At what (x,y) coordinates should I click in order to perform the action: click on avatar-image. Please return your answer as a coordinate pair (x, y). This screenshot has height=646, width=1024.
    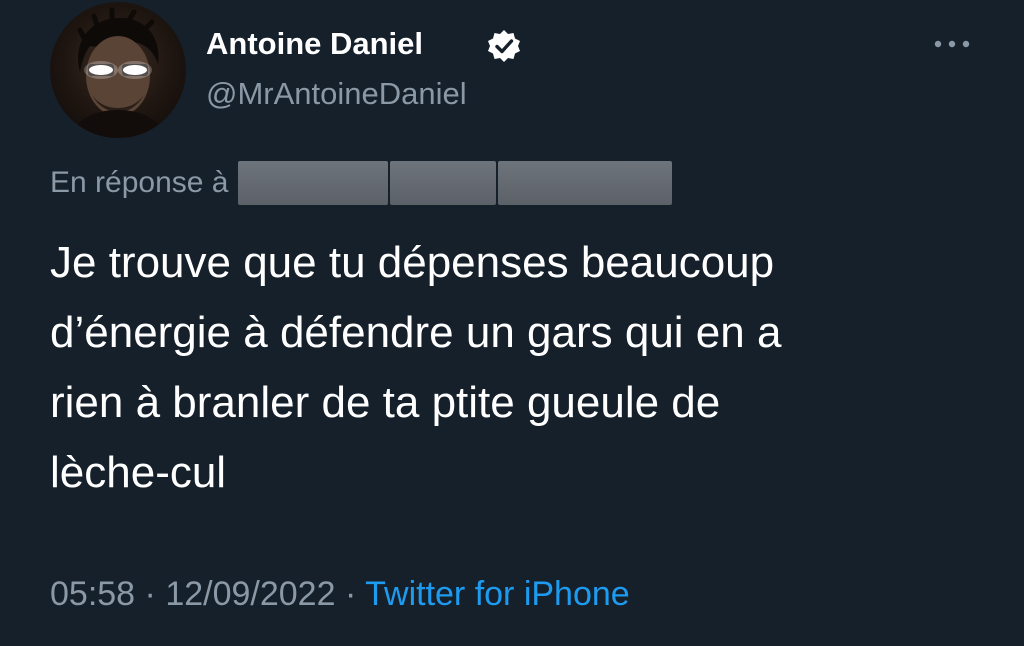
    Looking at the image, I should click on (118, 72).